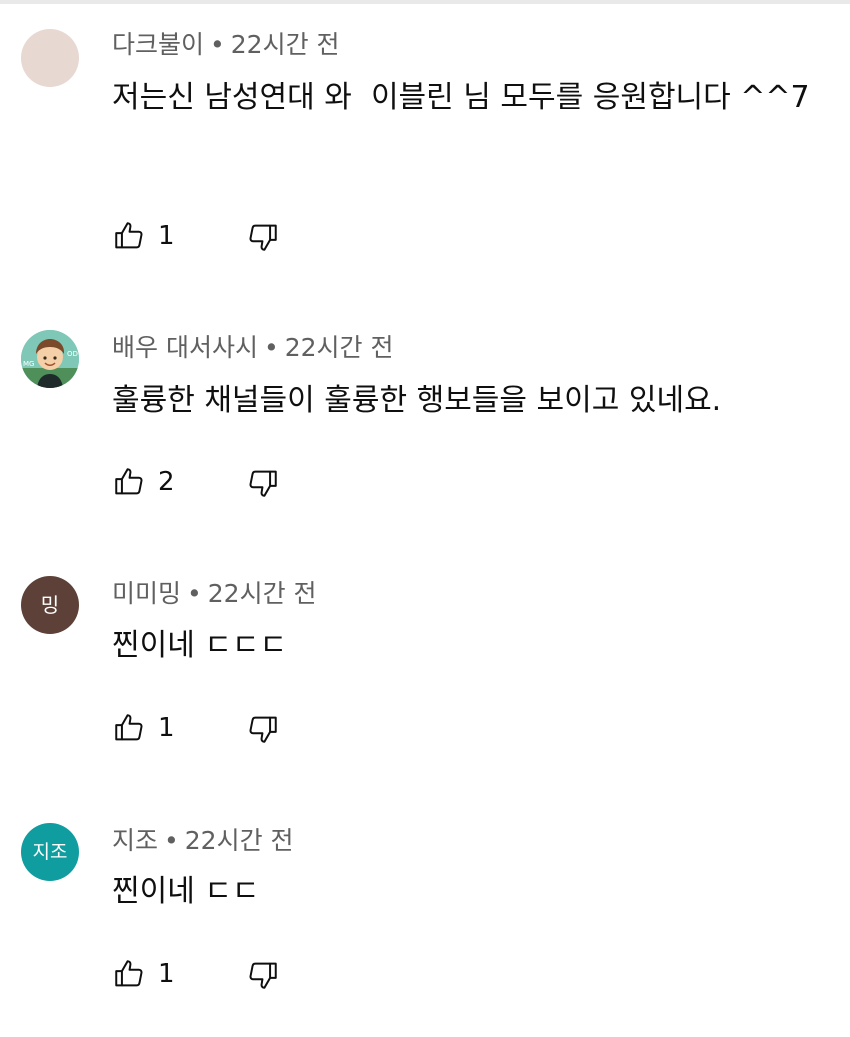  Describe the element at coordinates (461, 97) in the screenshot. I see `comment-text: 저는신 남성연대 와 이블린 님 모두를 응원합니다 ^^7` at that location.